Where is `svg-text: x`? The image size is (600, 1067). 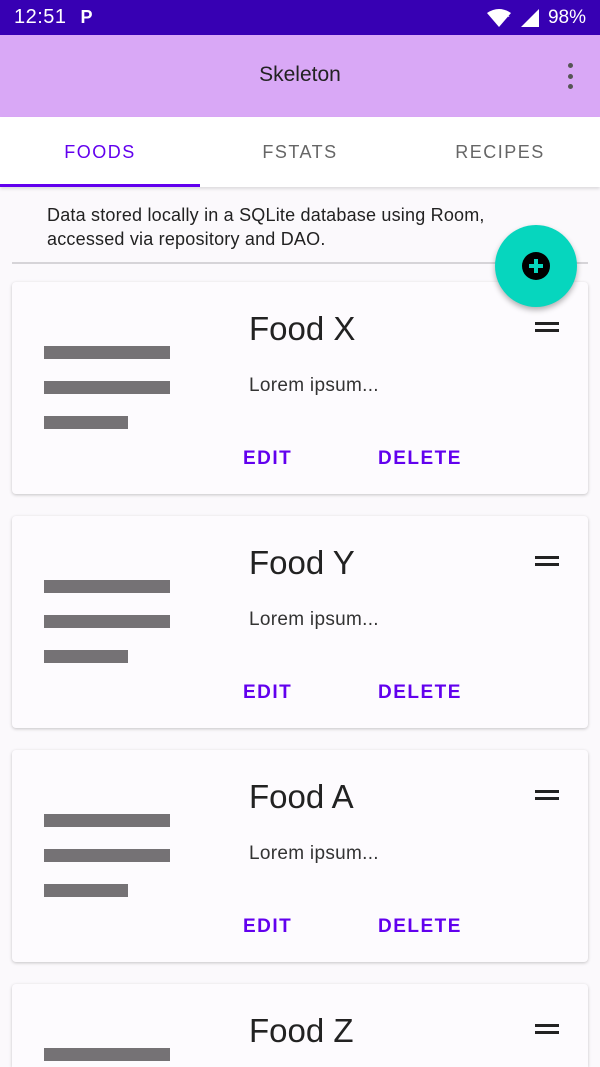
svg-text: x is located at coordinates (507, 14).